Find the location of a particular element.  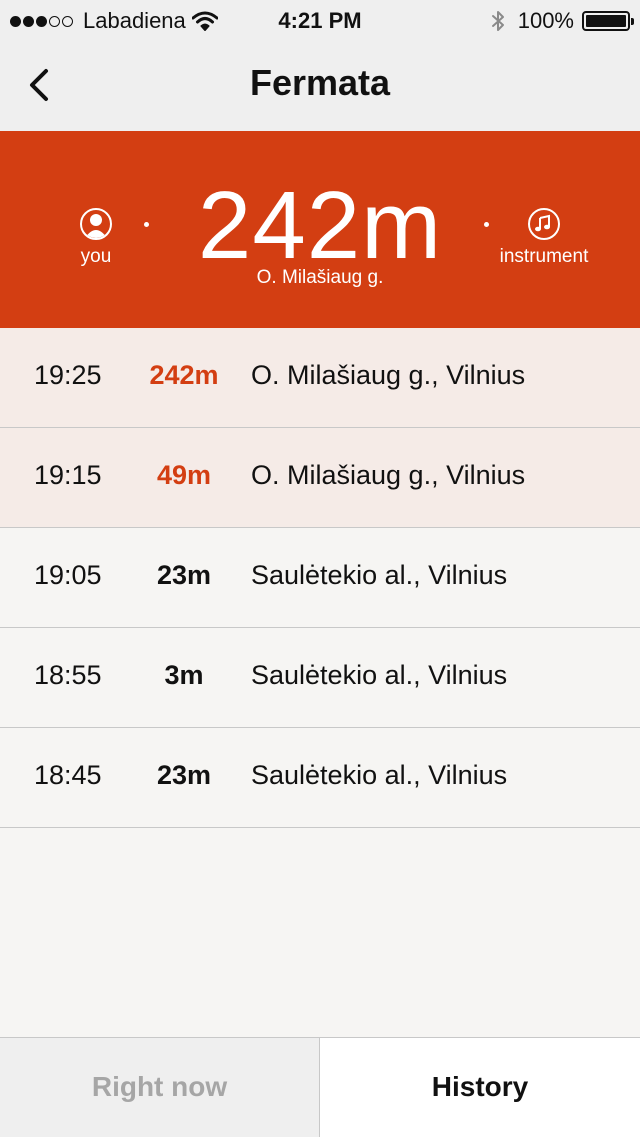

row-distance: 3m is located at coordinates (184, 675).